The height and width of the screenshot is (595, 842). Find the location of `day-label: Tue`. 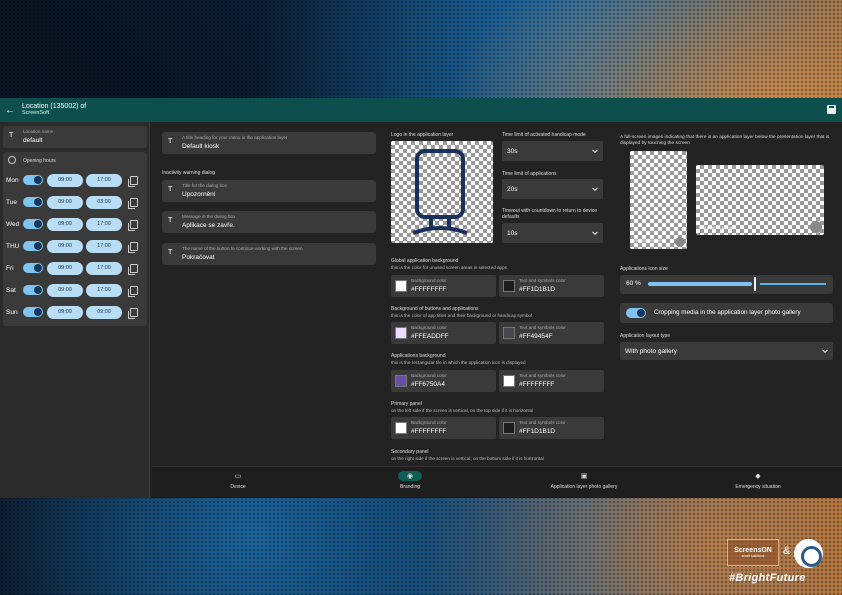

day-label: Tue is located at coordinates (11, 202).